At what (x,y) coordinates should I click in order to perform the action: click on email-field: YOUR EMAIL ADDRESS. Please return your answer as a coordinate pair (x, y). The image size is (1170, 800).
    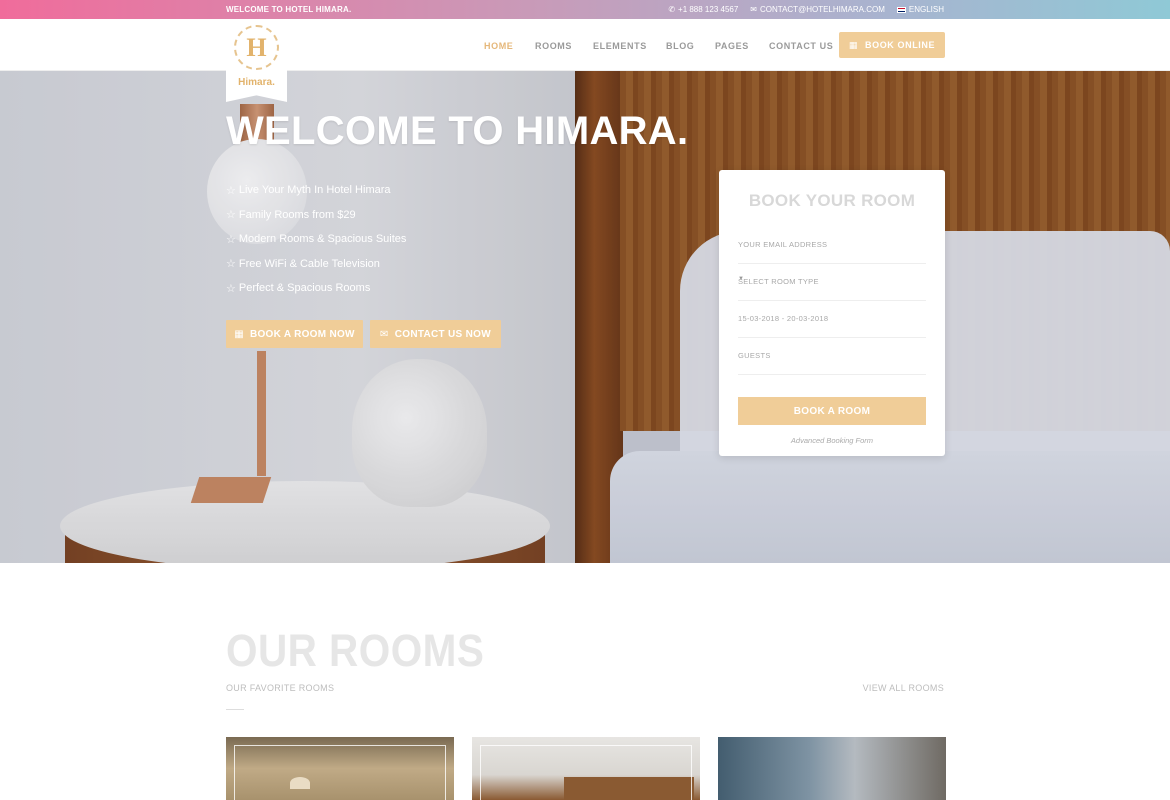
    Looking at the image, I should click on (832, 245).